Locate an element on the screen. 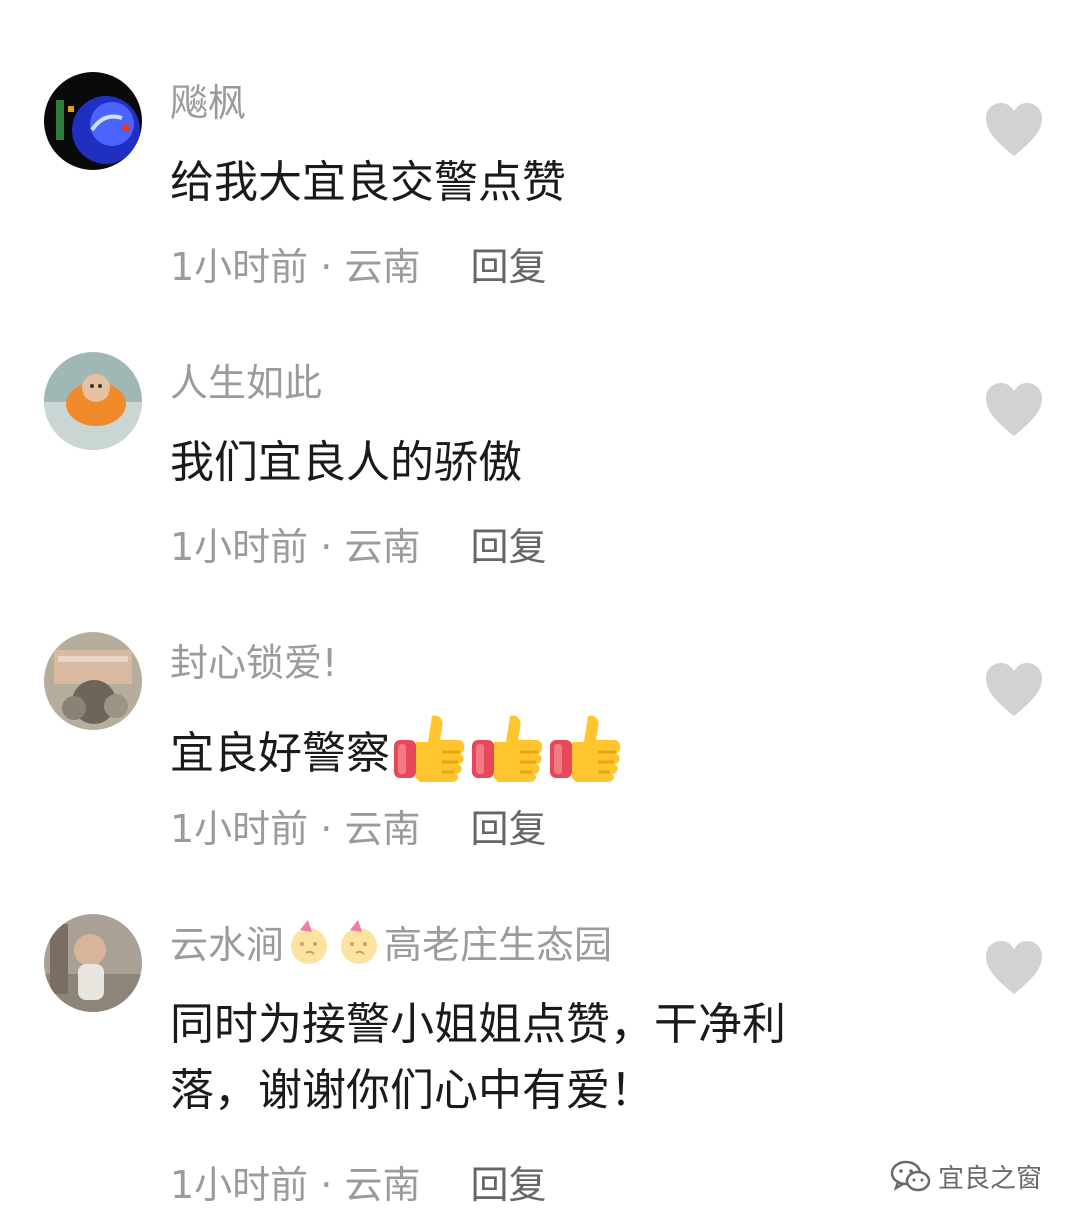 This screenshot has height=1225, width=1080. username-prefix: 云水涧 is located at coordinates (227, 945).